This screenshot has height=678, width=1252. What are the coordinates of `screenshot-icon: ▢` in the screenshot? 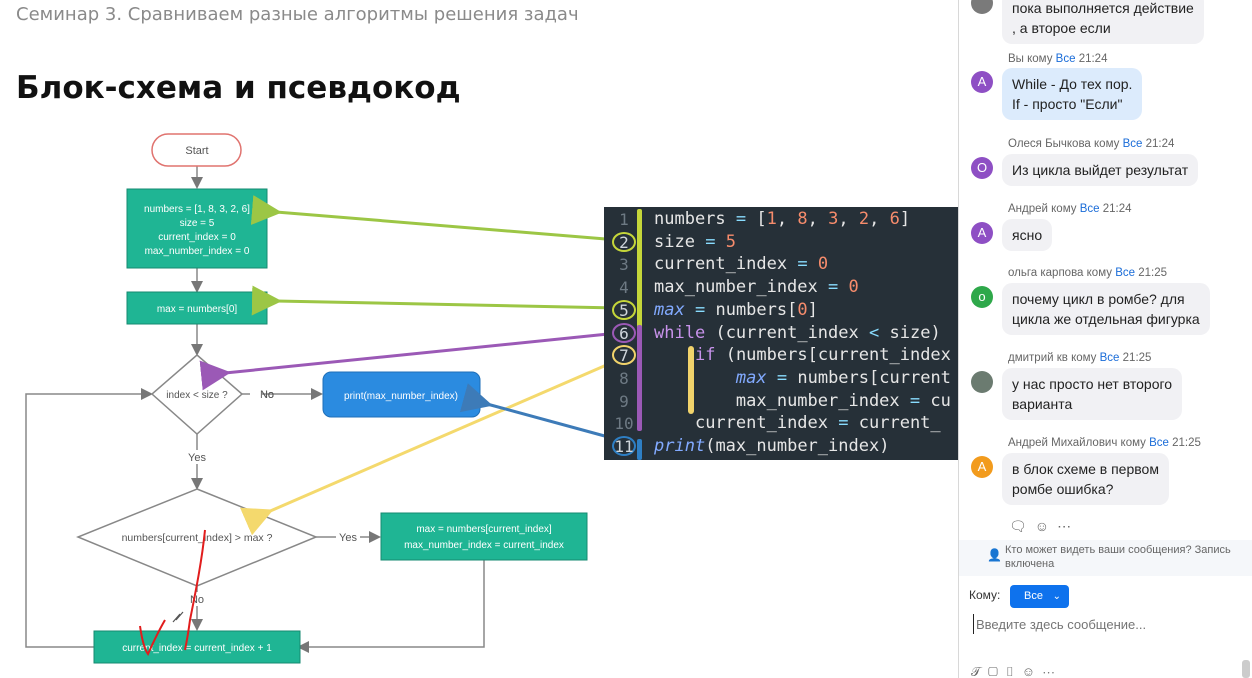 It's located at (996, 671).